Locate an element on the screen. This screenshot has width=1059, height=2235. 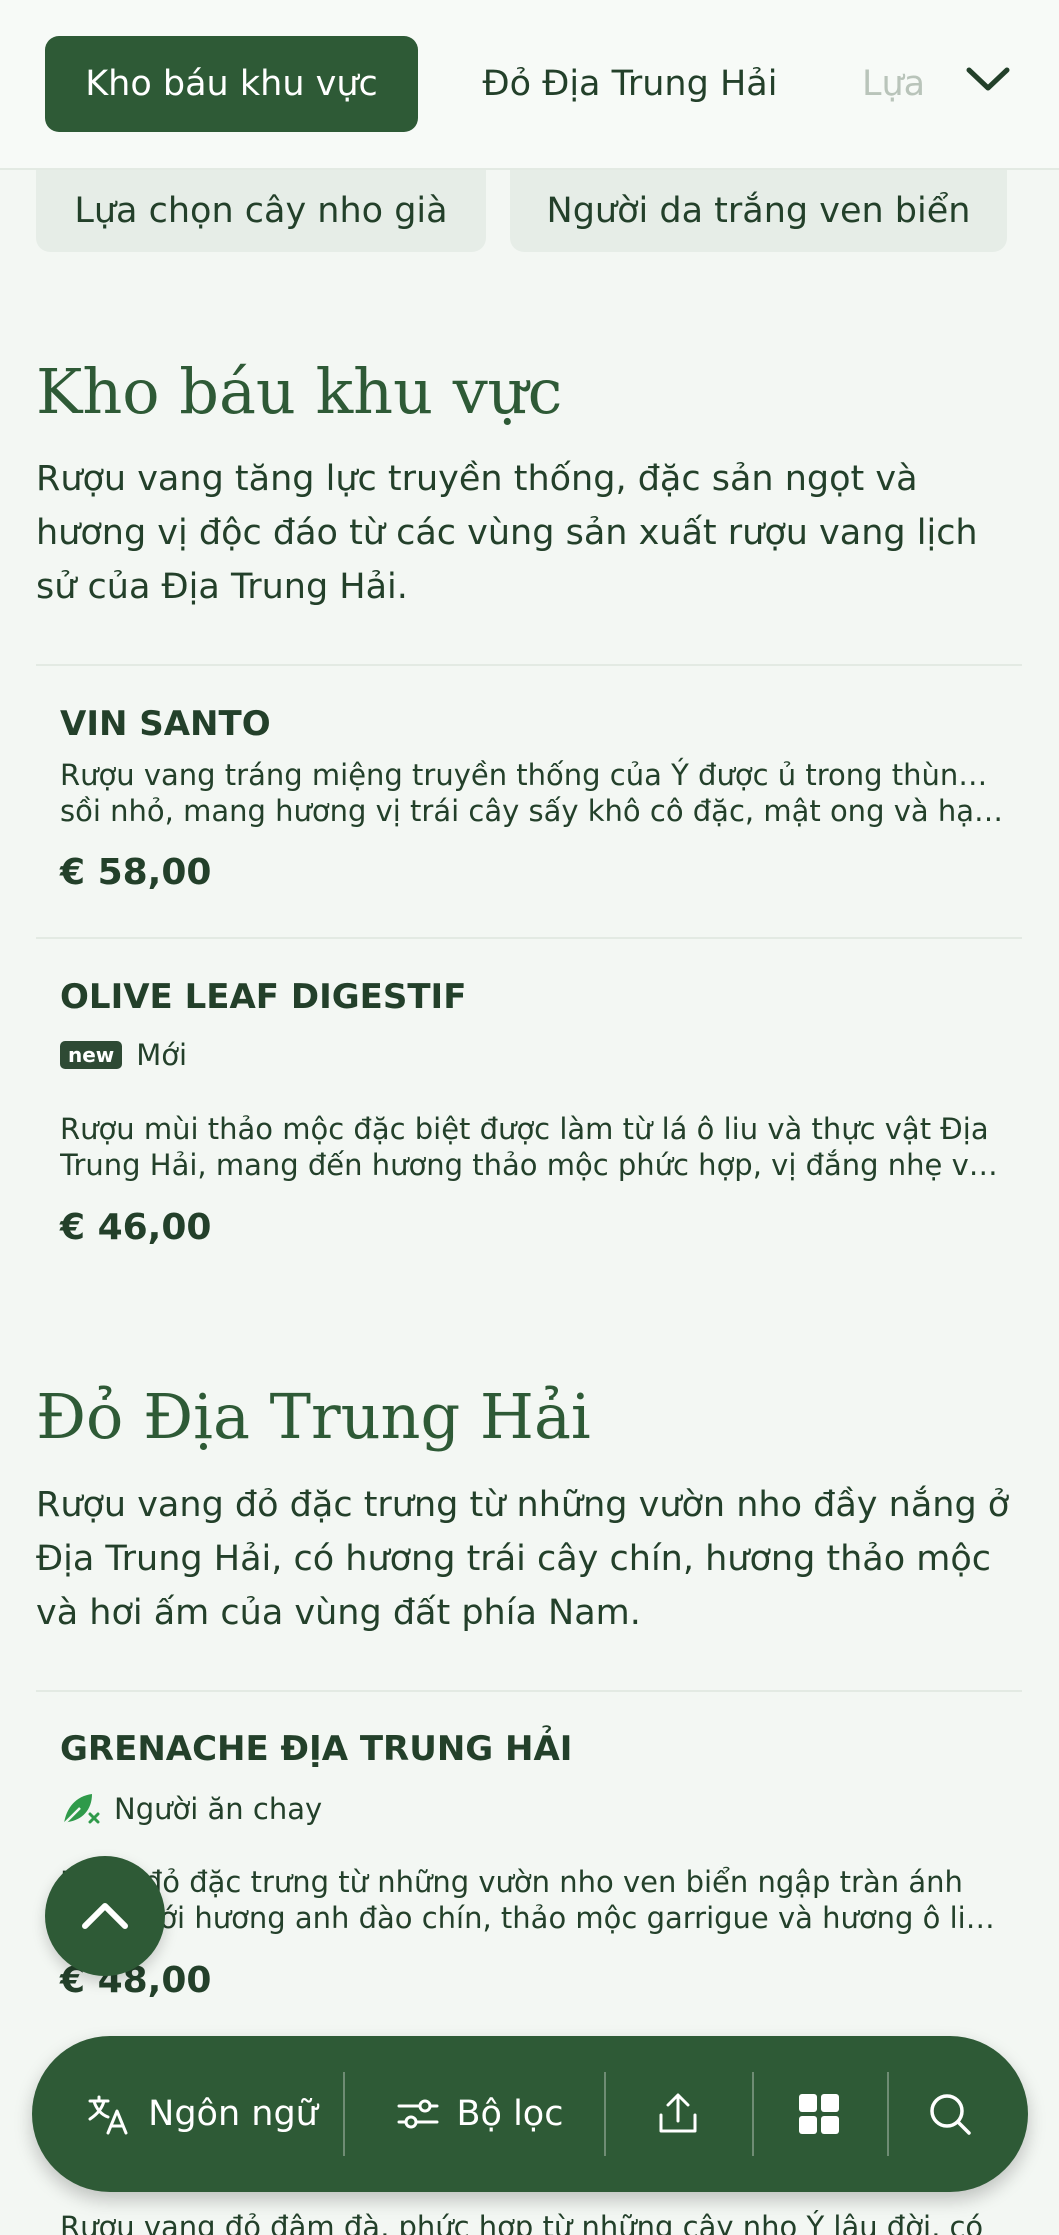
chevron-up-icon is located at coordinates (105, 1916).